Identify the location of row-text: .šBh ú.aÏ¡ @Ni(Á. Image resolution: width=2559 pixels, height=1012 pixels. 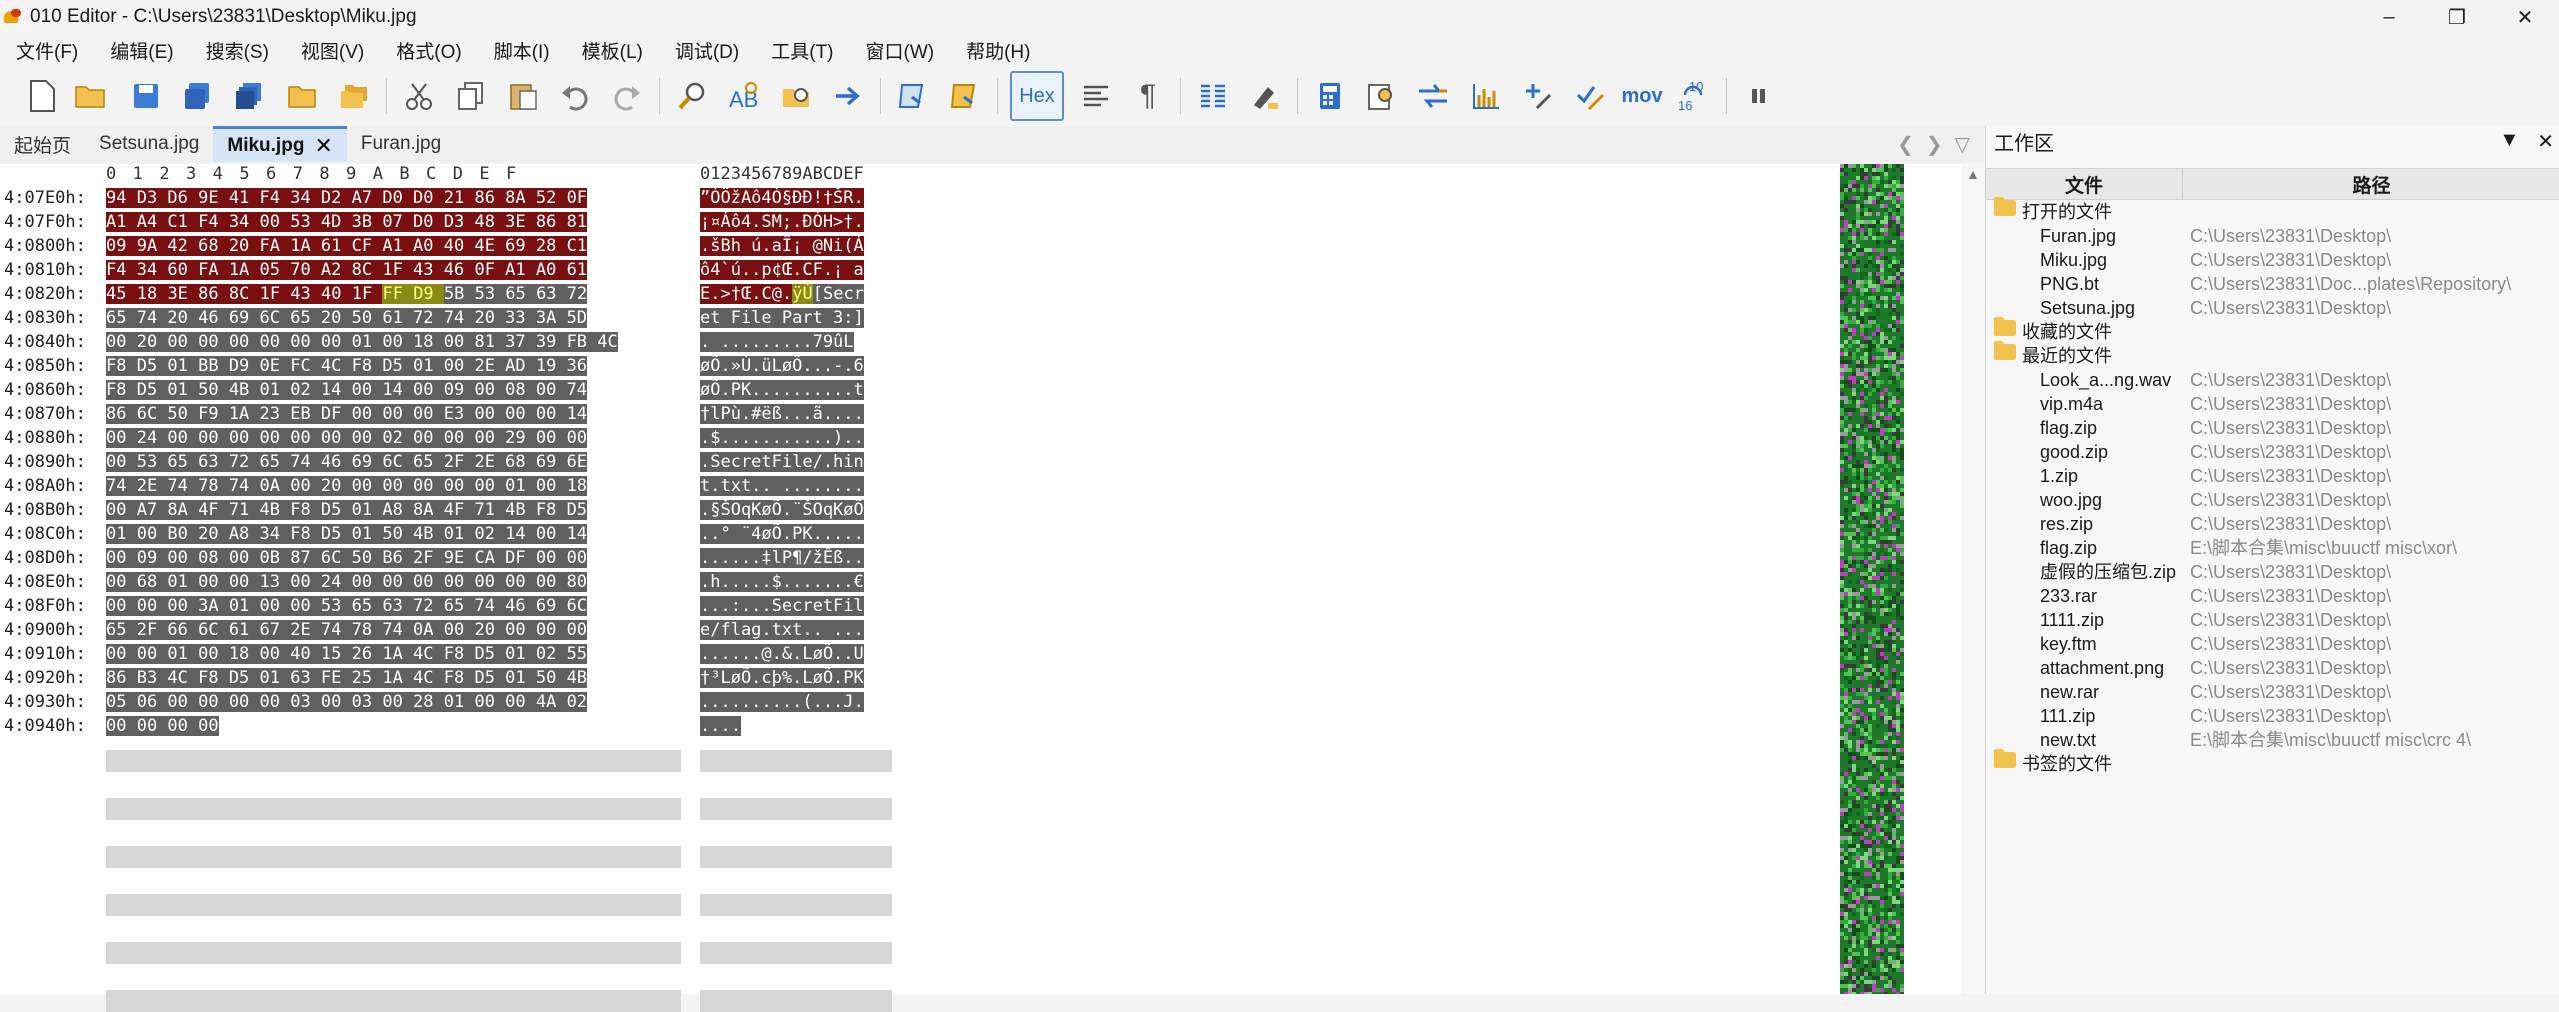
(796, 246).